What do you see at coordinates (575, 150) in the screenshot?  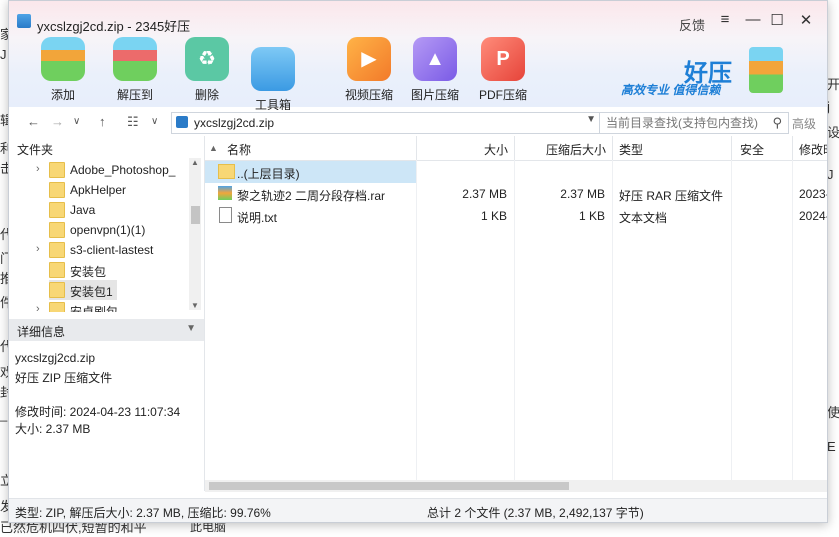 I see `column-packed-label: 压缩后大小` at bounding box center [575, 150].